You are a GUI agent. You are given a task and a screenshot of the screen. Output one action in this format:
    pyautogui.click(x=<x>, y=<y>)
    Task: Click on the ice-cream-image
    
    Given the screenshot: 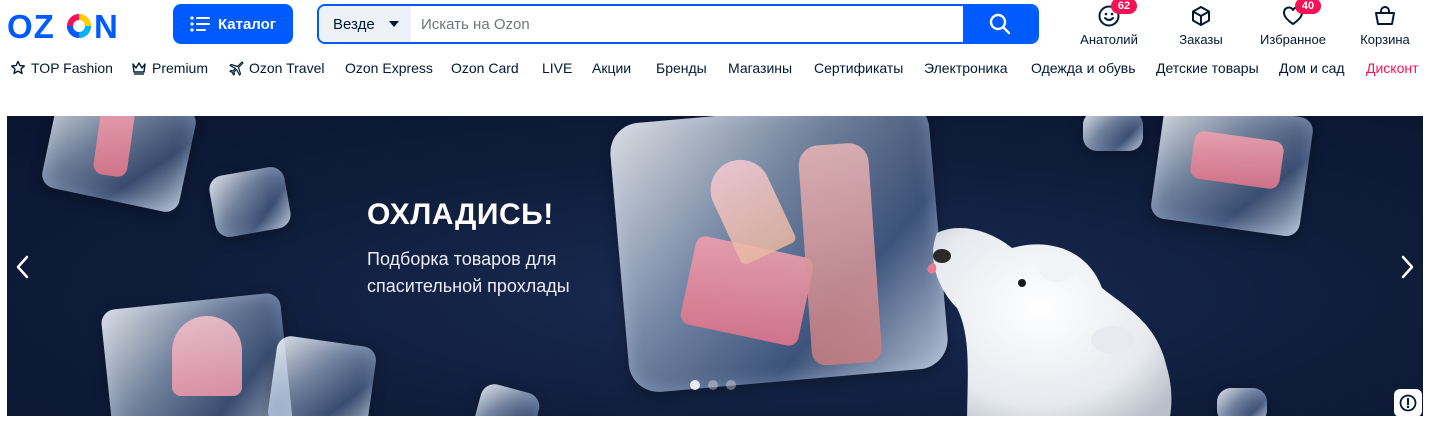 What is the action you would take?
    pyautogui.click(x=207, y=356)
    